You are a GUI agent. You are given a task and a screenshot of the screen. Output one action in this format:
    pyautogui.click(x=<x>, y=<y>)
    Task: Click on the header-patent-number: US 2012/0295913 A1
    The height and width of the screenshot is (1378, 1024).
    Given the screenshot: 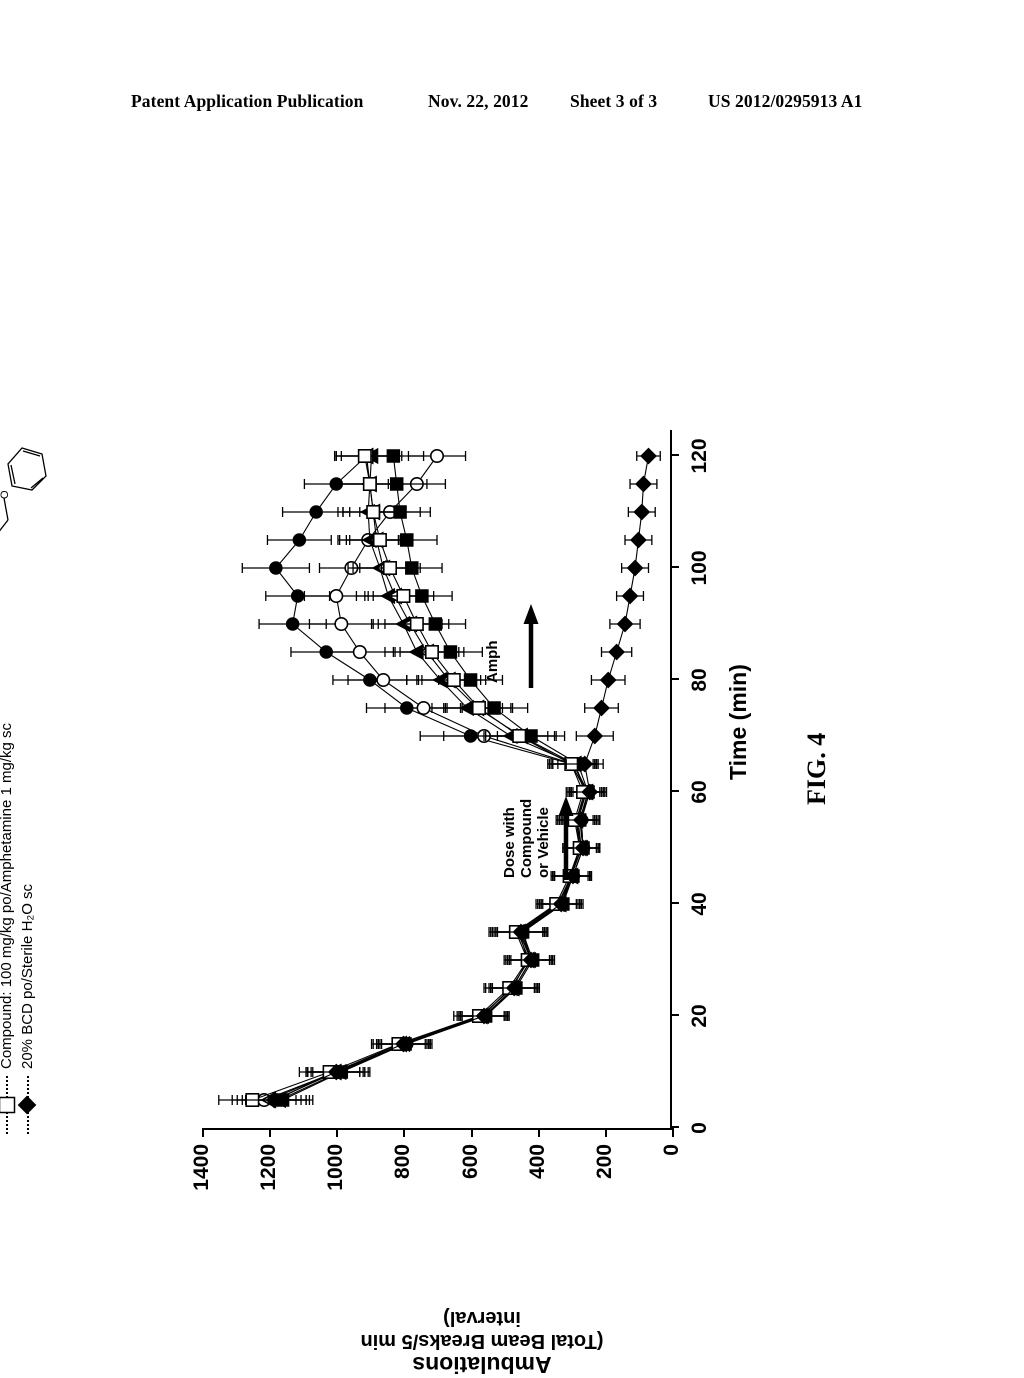 What is the action you would take?
    pyautogui.click(x=785, y=100)
    